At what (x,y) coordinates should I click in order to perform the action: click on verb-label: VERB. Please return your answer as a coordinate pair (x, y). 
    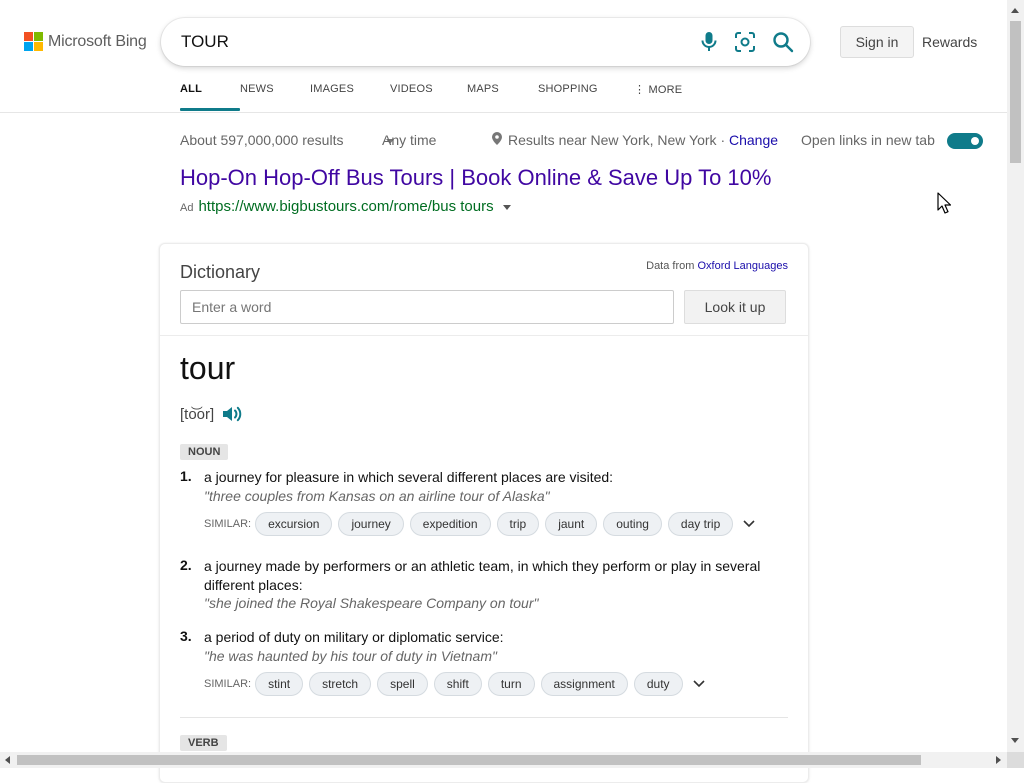
    Looking at the image, I should click on (203, 743).